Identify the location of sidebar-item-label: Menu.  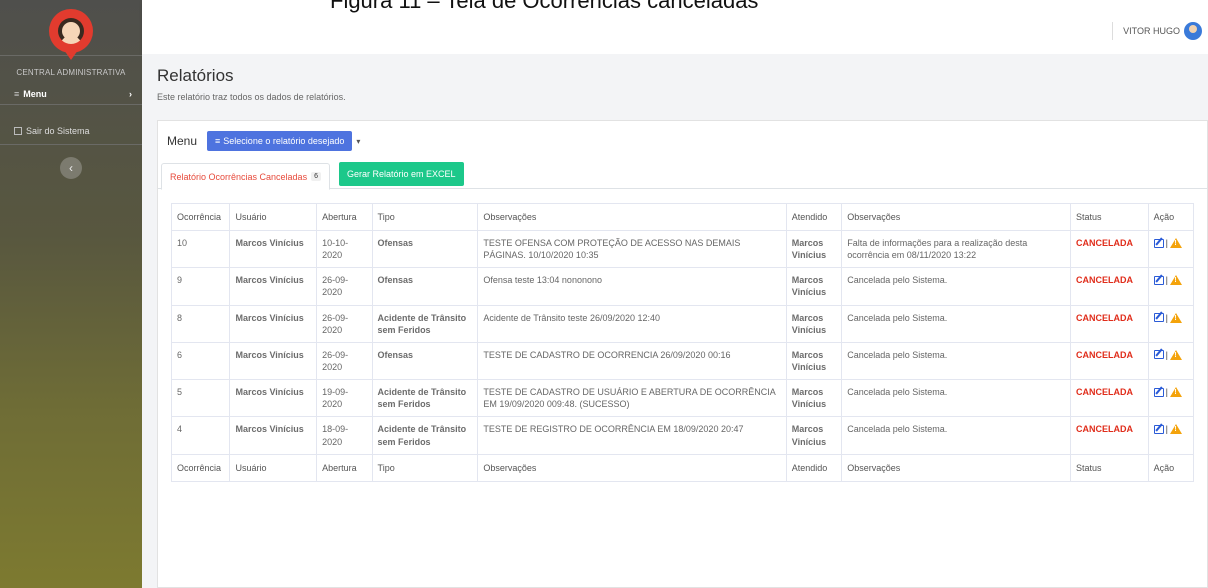
(35, 93).